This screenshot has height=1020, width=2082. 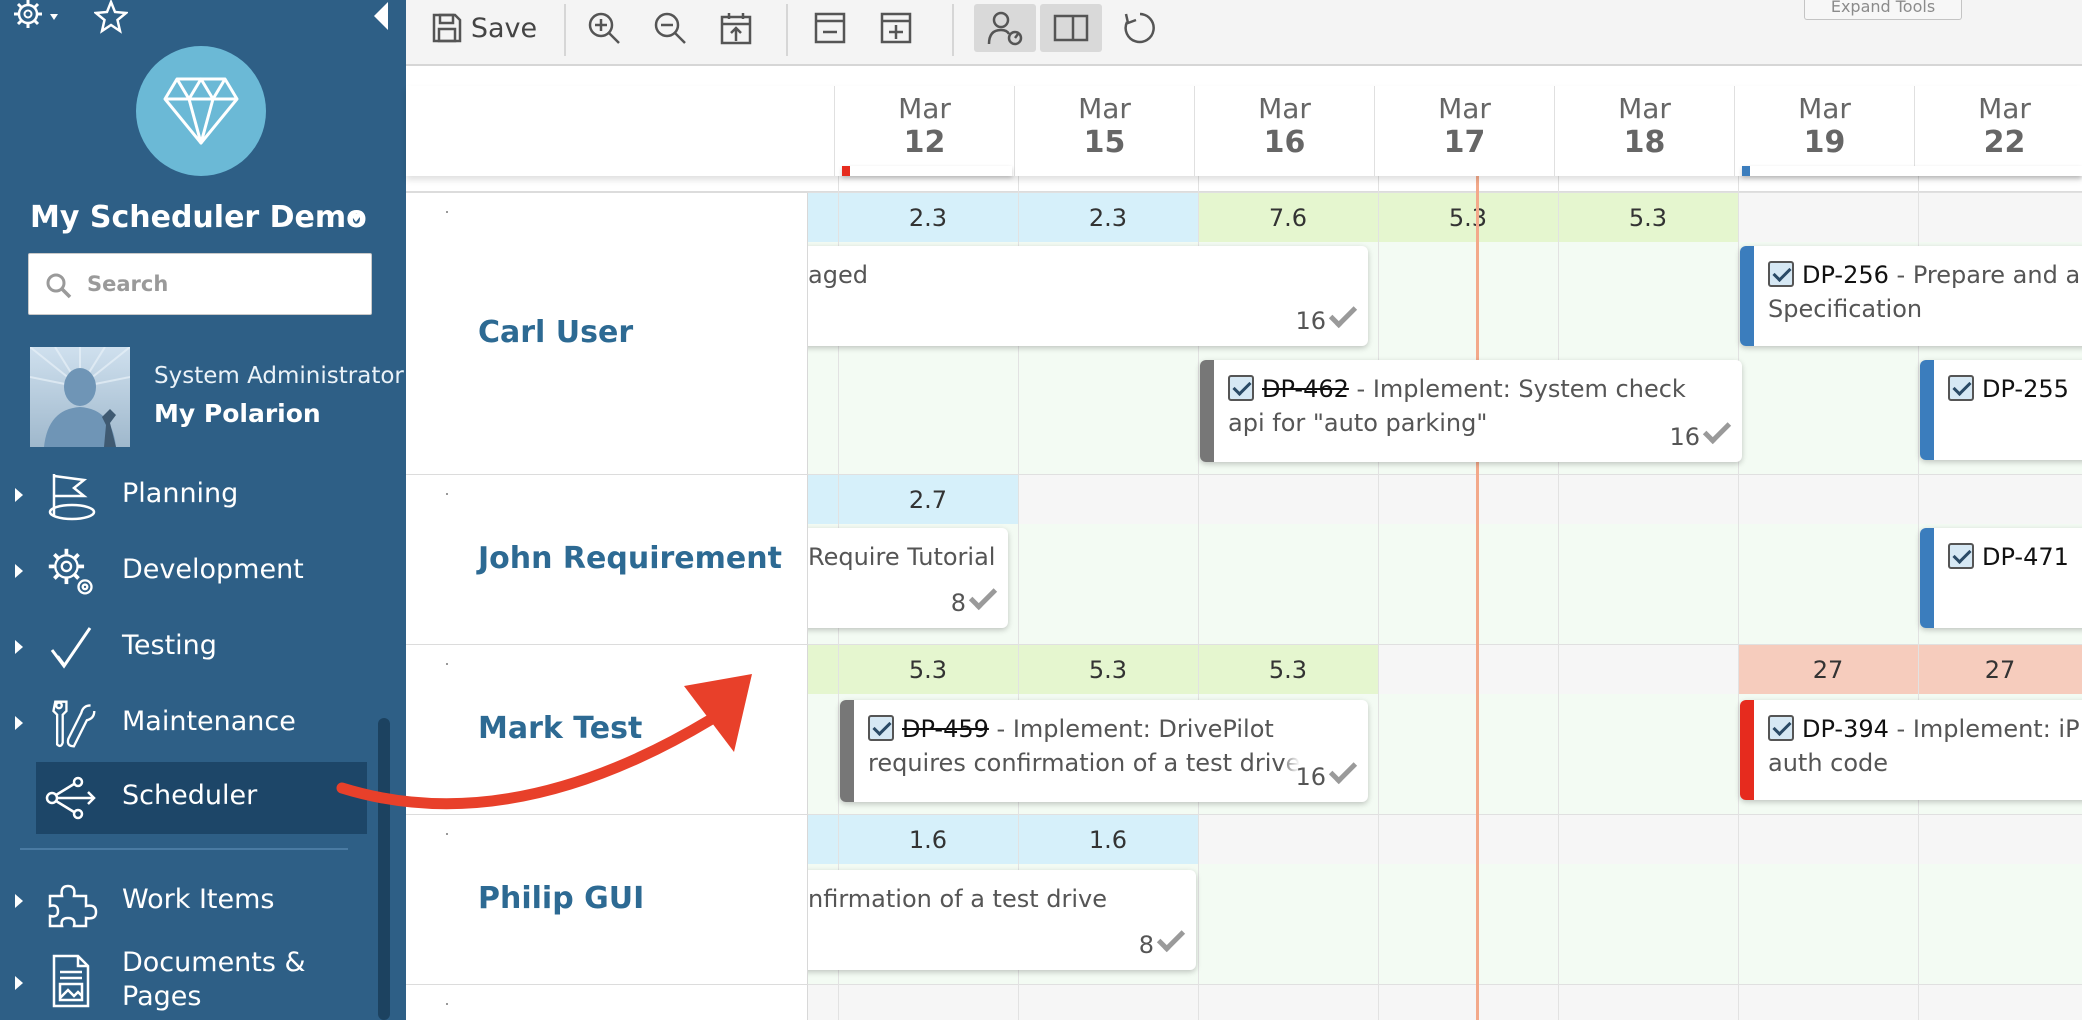 I want to click on nav-item-scheduler: Scheduler, so click(x=201, y=798).